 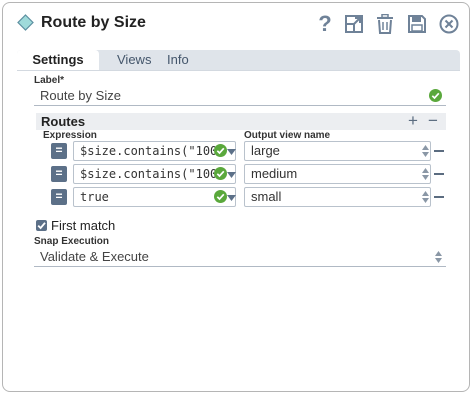 What do you see at coordinates (236, 23) in the screenshot?
I see `dialog-header: Route by Size ?` at bounding box center [236, 23].